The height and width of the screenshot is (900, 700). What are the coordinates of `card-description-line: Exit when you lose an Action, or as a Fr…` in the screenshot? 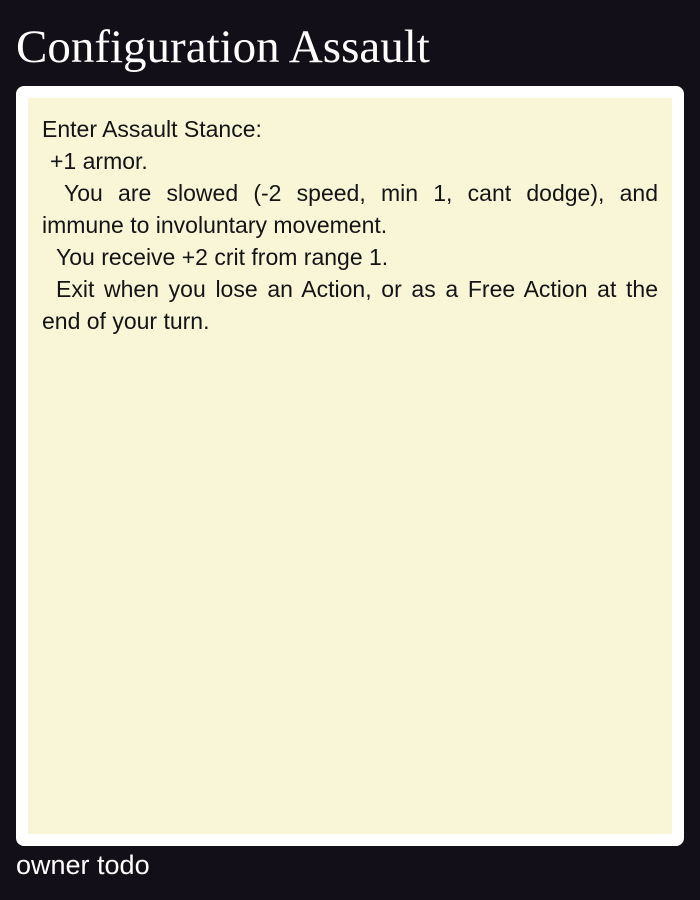 It's located at (350, 305).